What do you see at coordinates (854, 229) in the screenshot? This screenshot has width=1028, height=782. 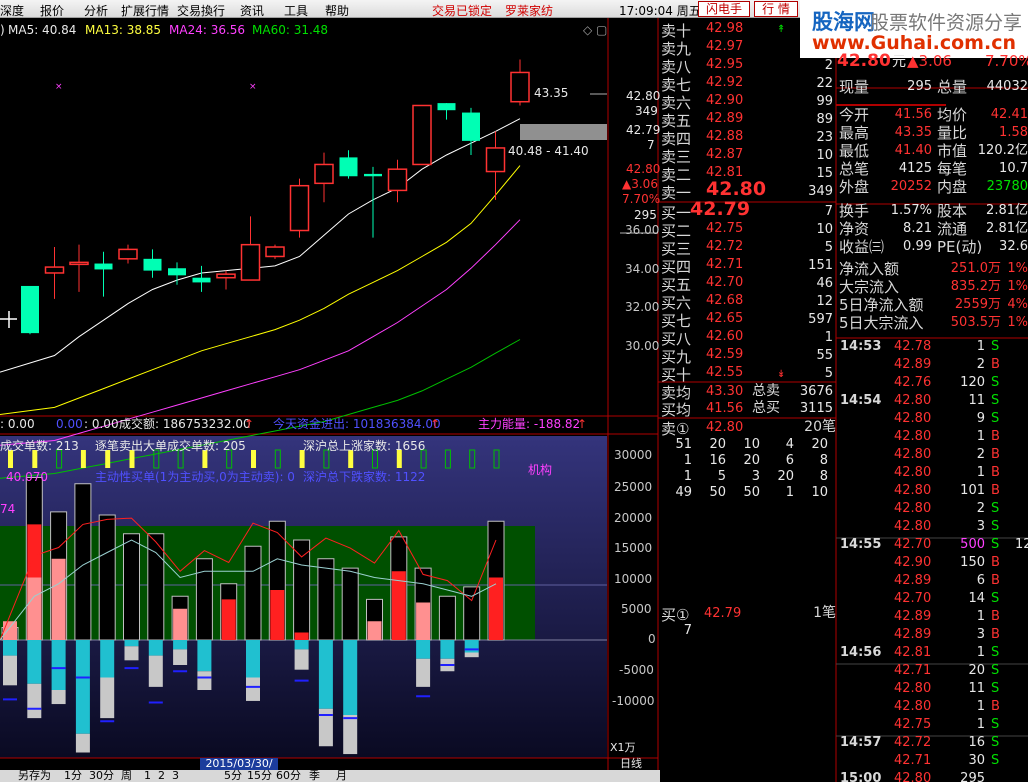 I see `stat-label: 净资` at bounding box center [854, 229].